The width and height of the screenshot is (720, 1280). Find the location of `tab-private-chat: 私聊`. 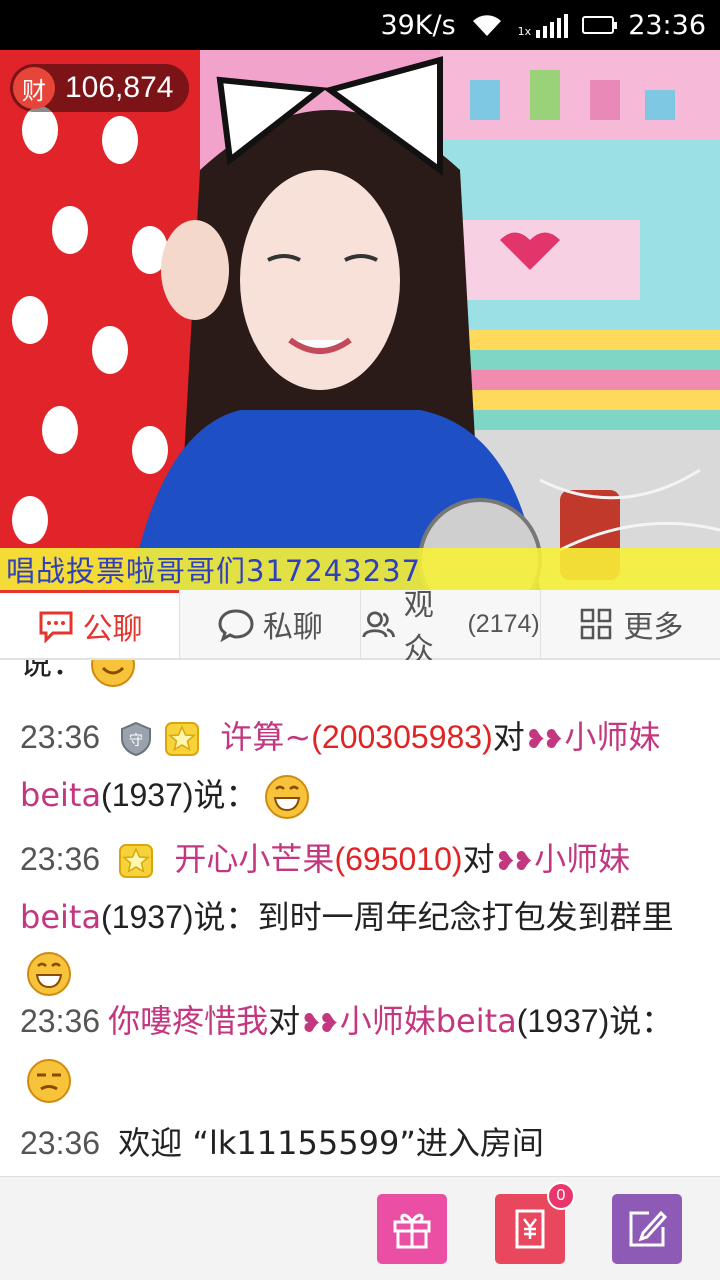

tab-private-chat: 私聊 is located at coordinates (292, 624).